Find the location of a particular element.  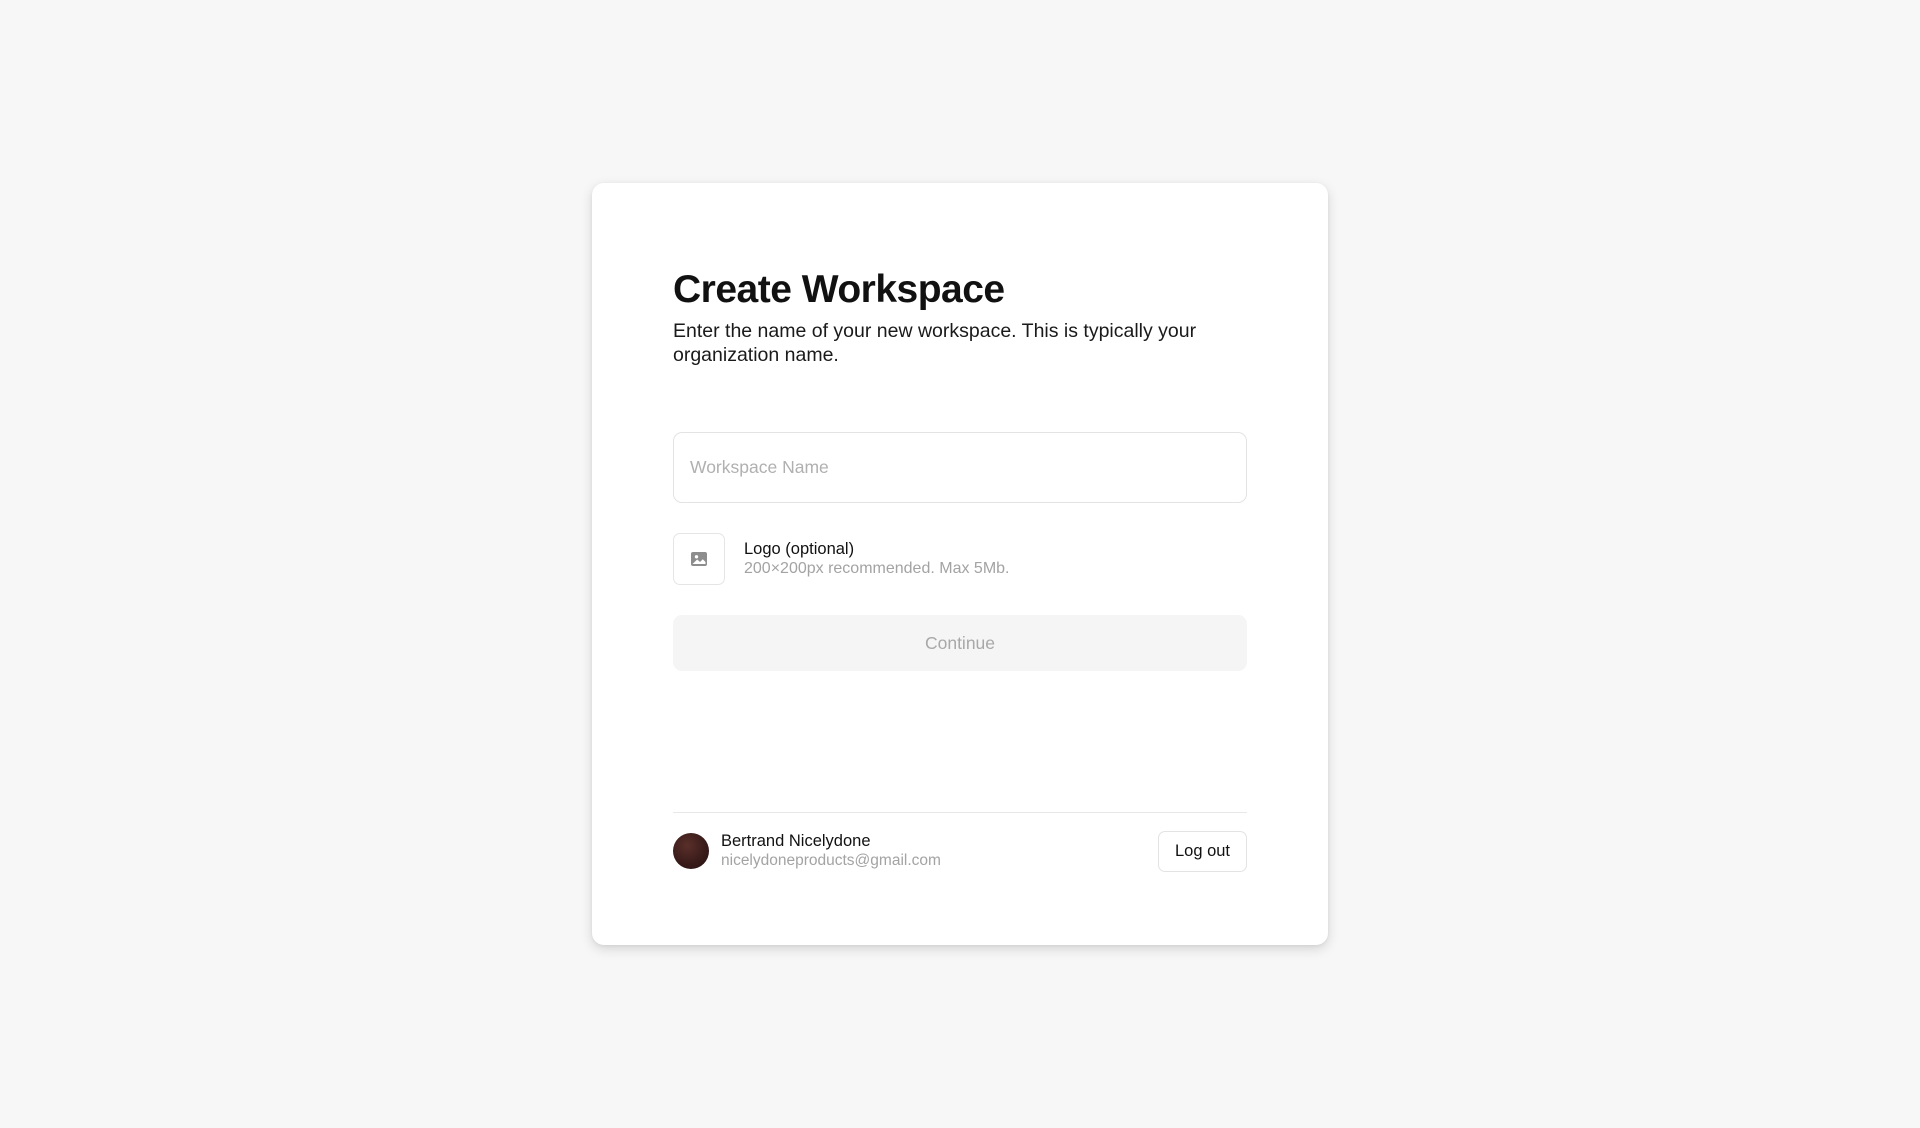

image-icon is located at coordinates (699, 559).